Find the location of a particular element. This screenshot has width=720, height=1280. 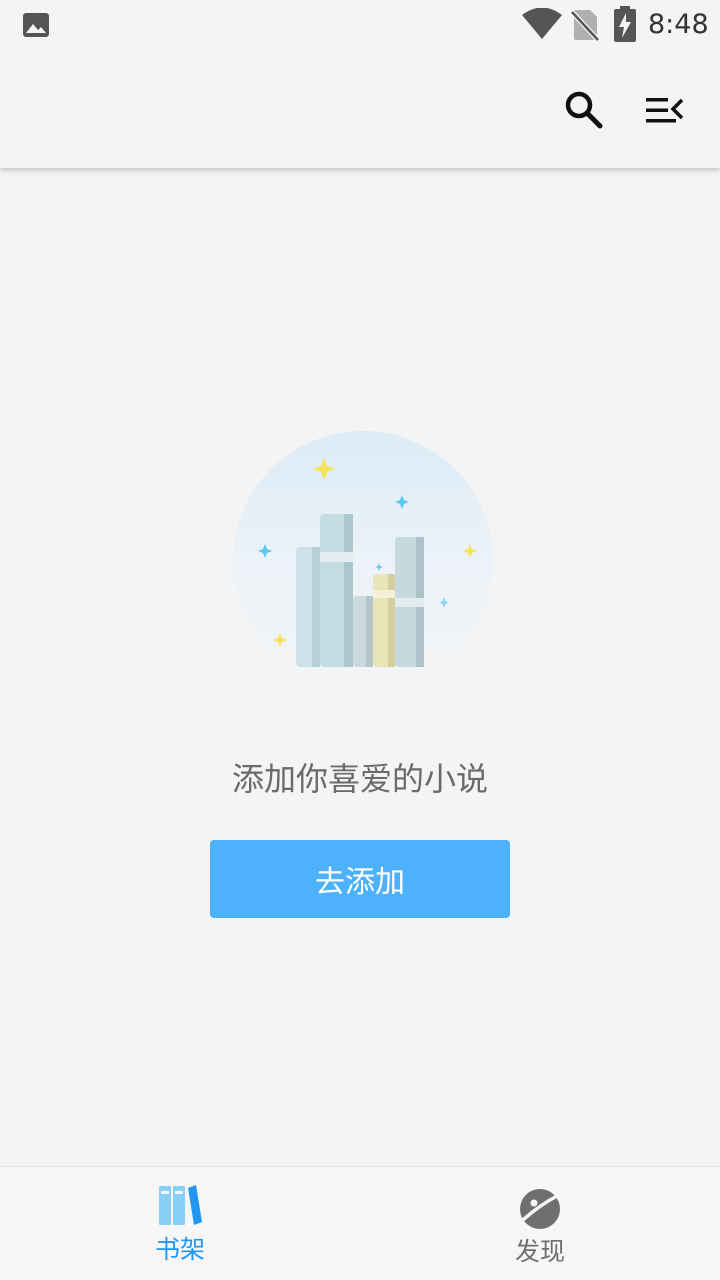

nav-label-bookshelf: 书架 is located at coordinates (179, 1249).